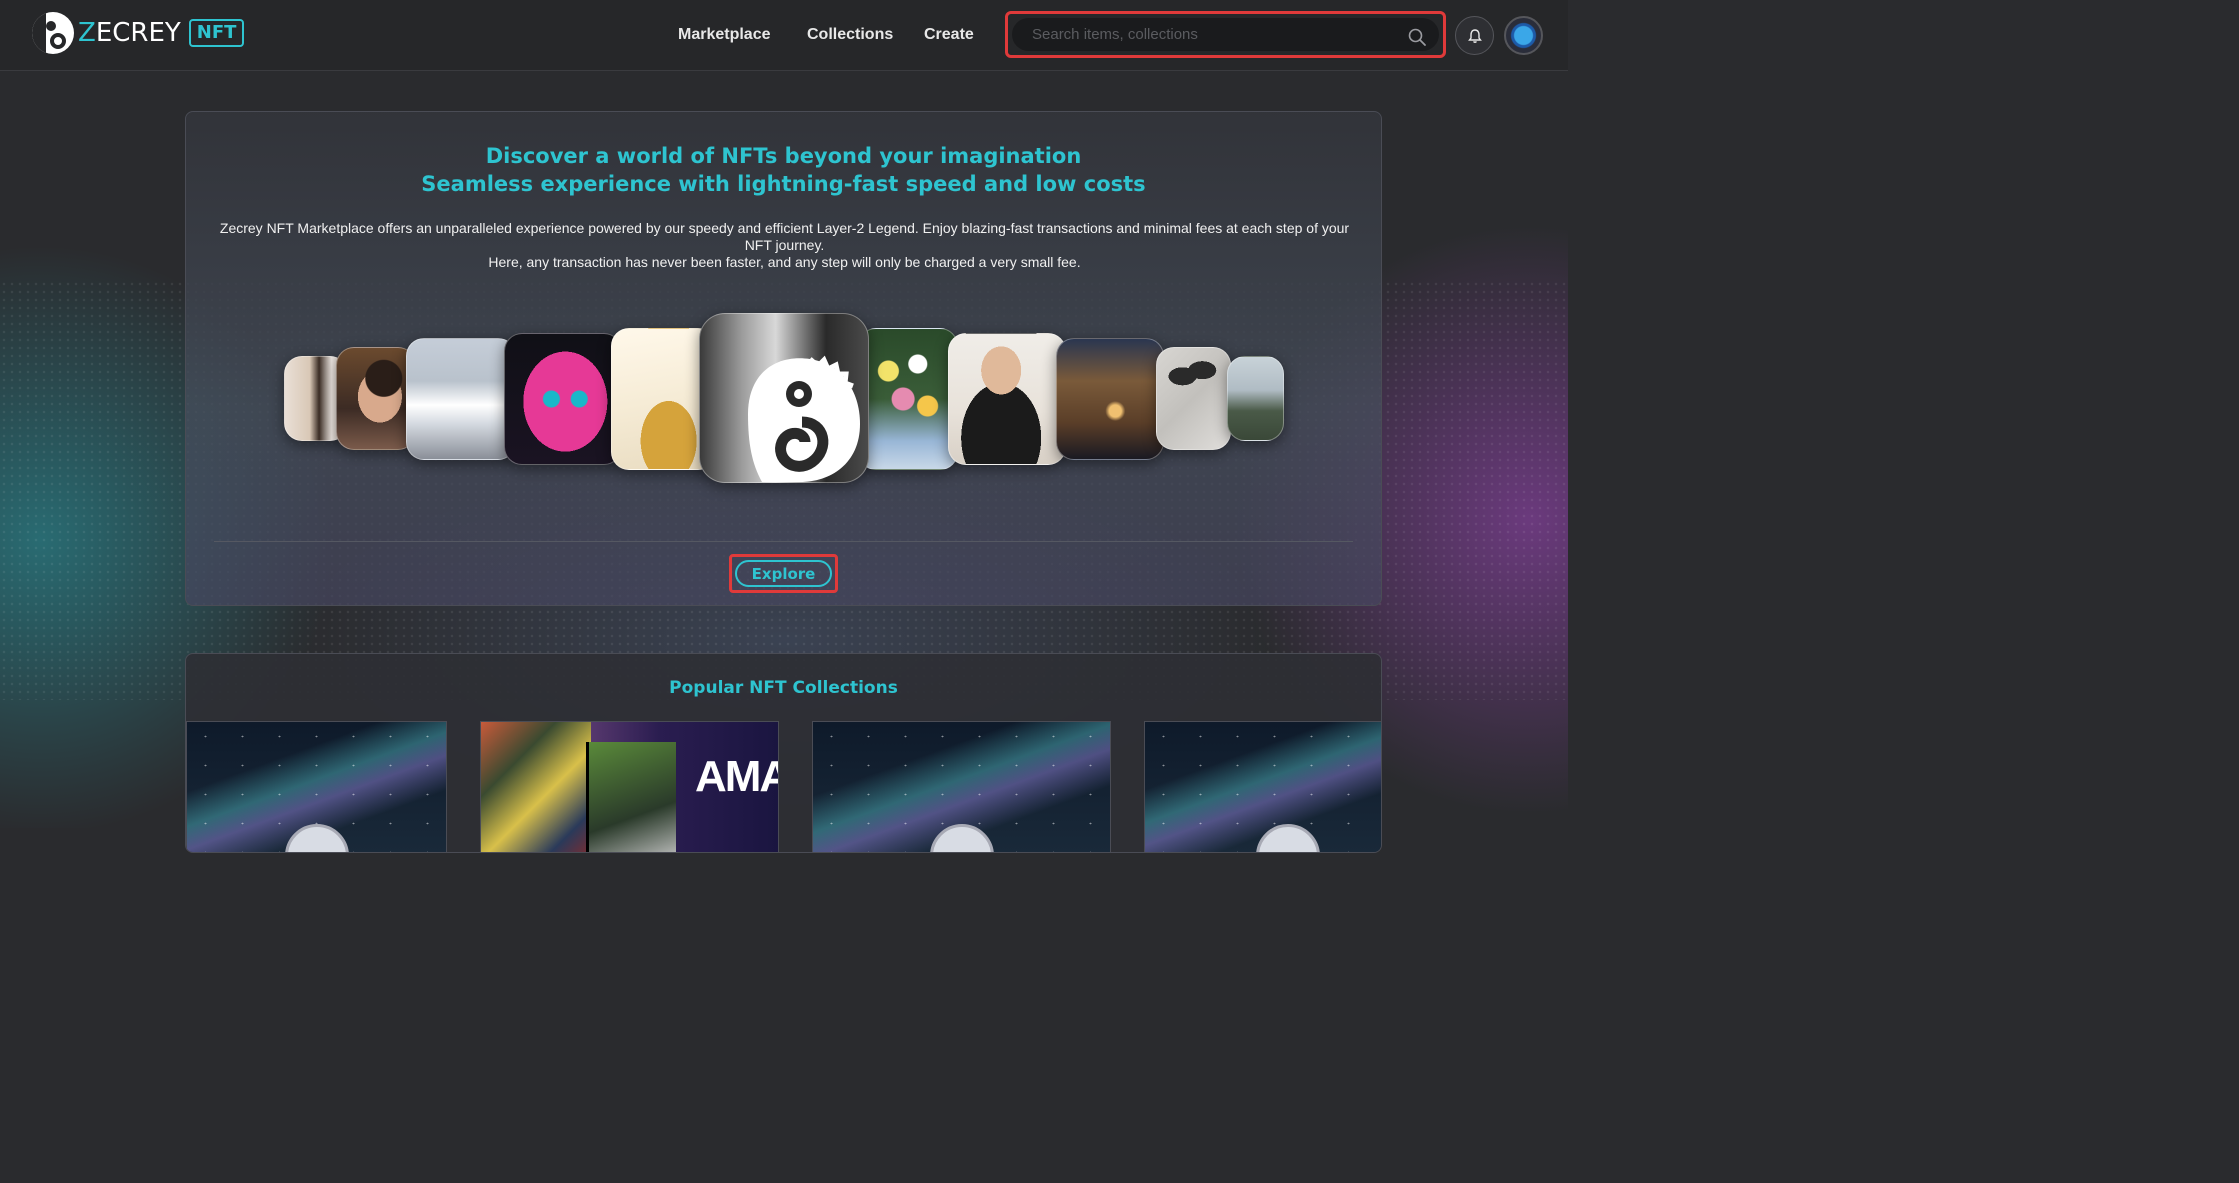 The height and width of the screenshot is (1183, 2239). I want to click on carousel-card-snowy-city, so click(461, 399).